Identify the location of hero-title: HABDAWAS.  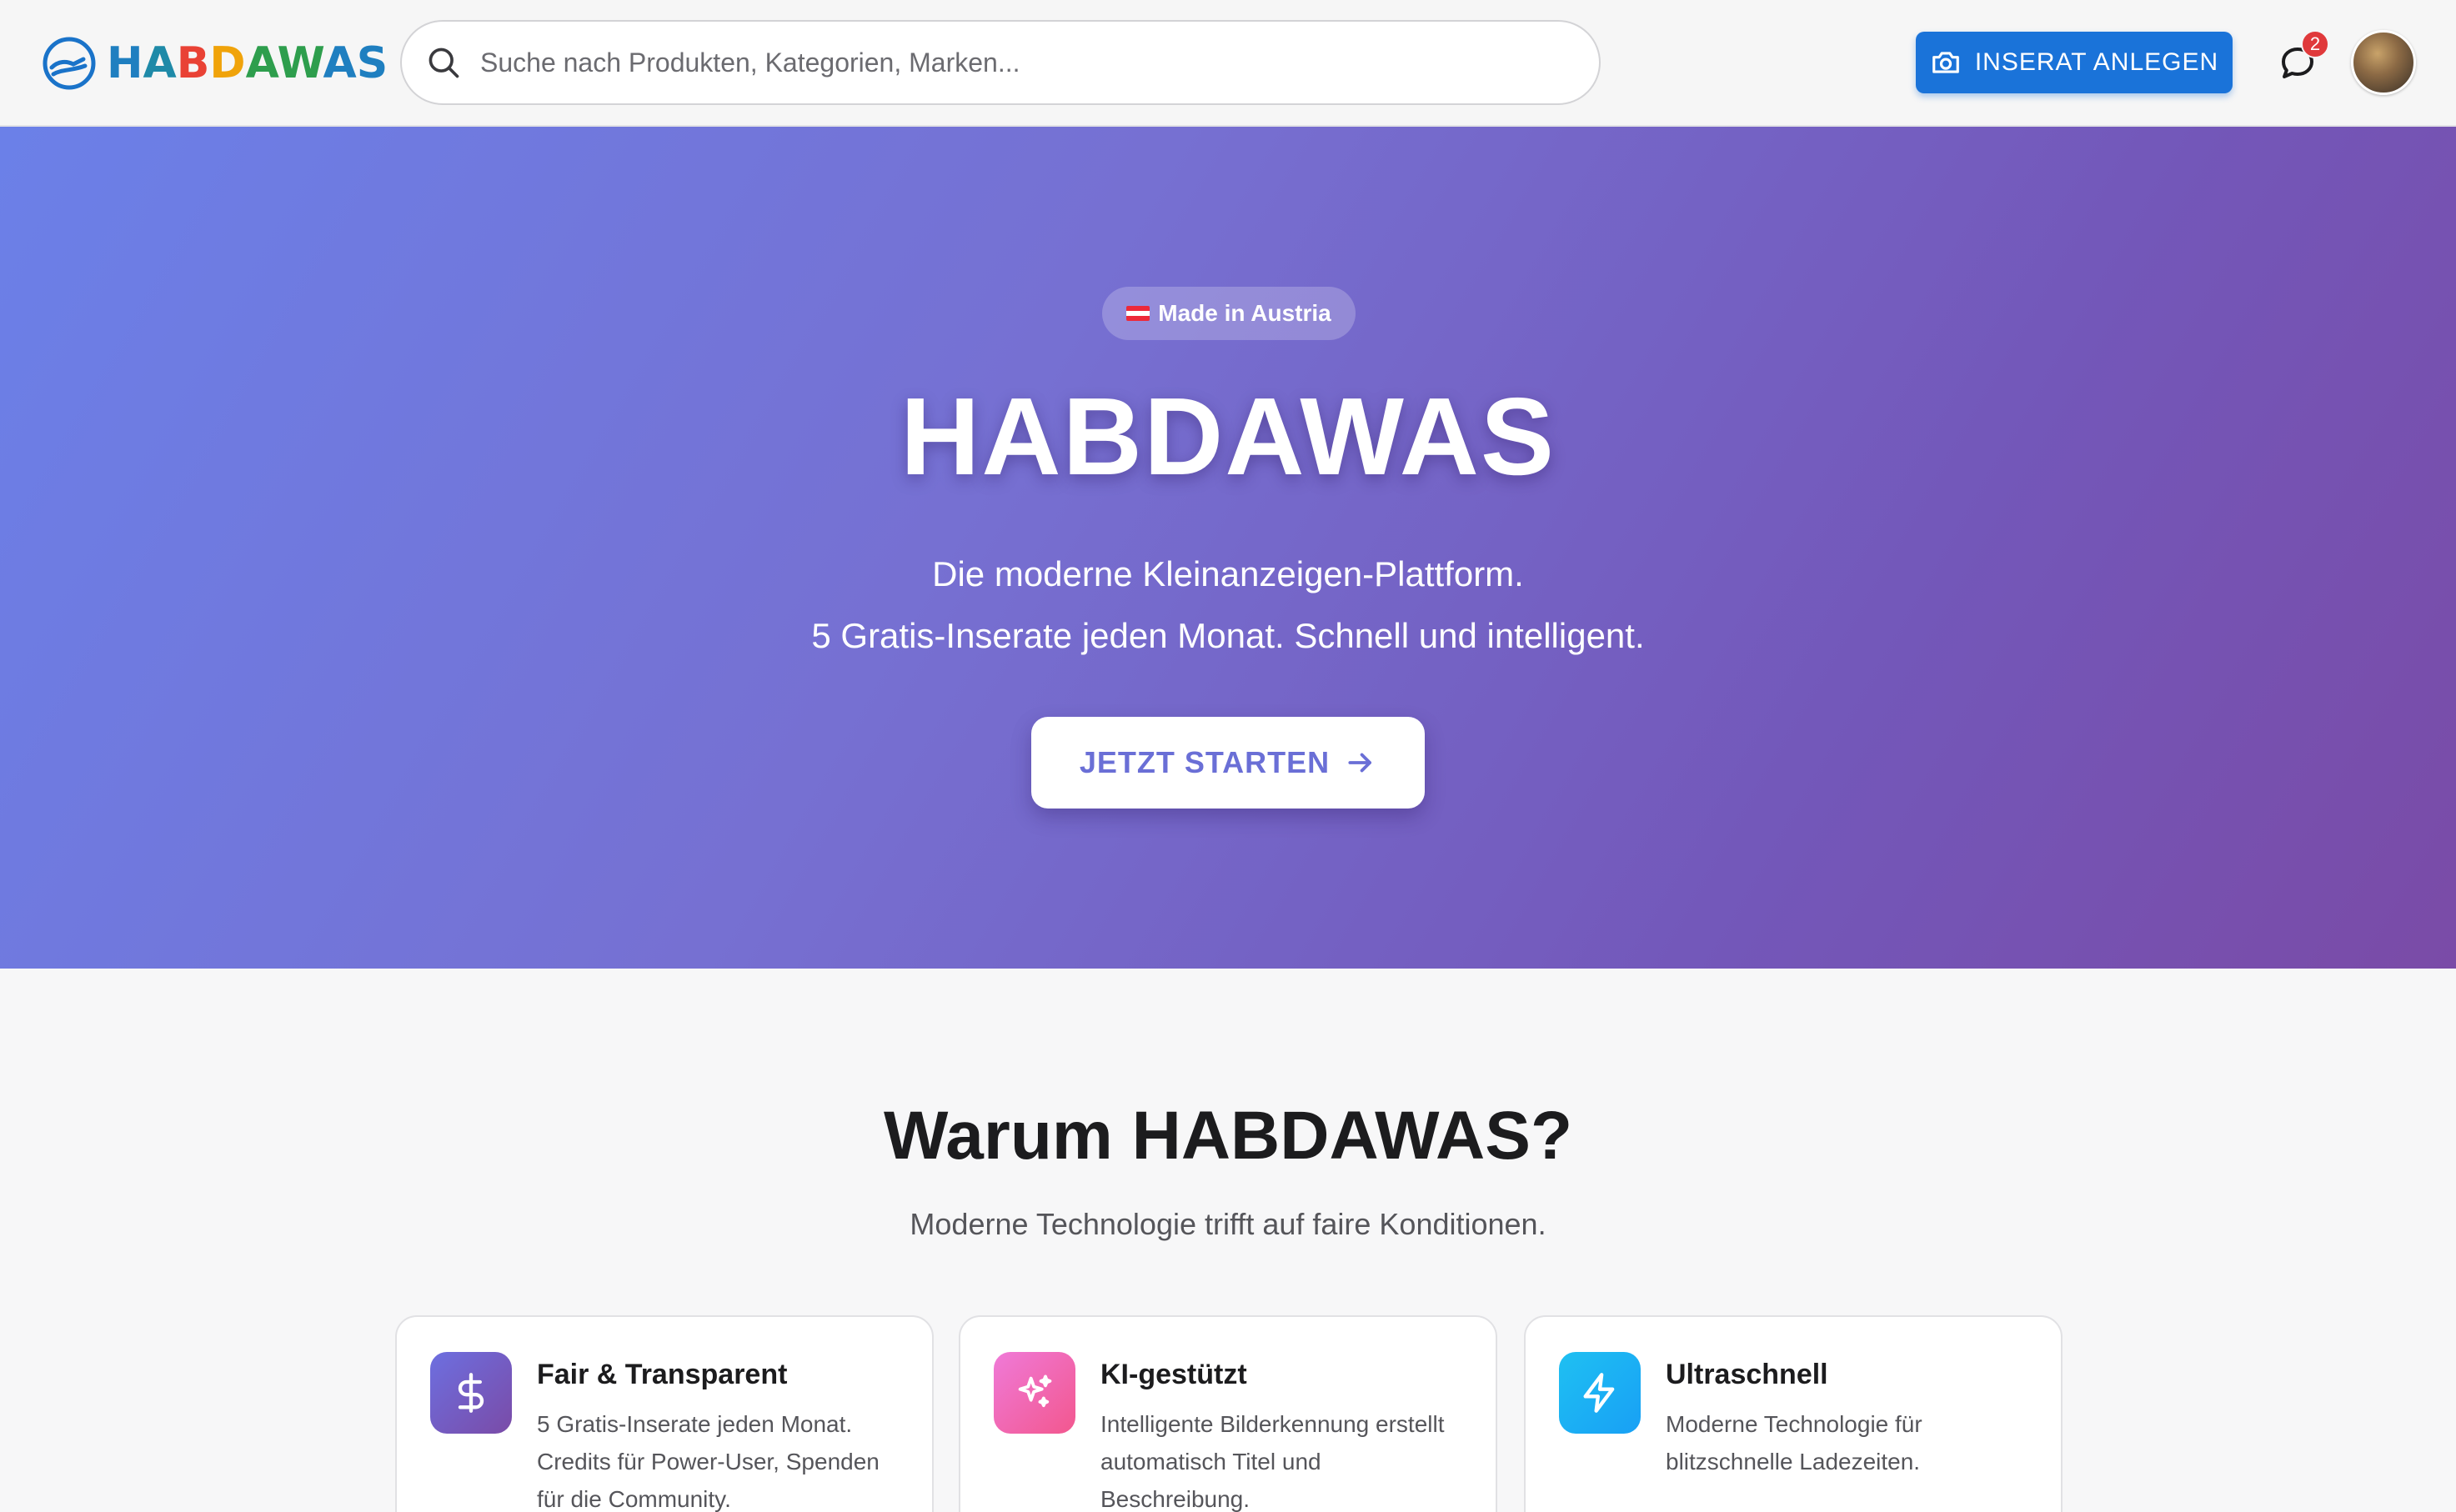
(1228, 437).